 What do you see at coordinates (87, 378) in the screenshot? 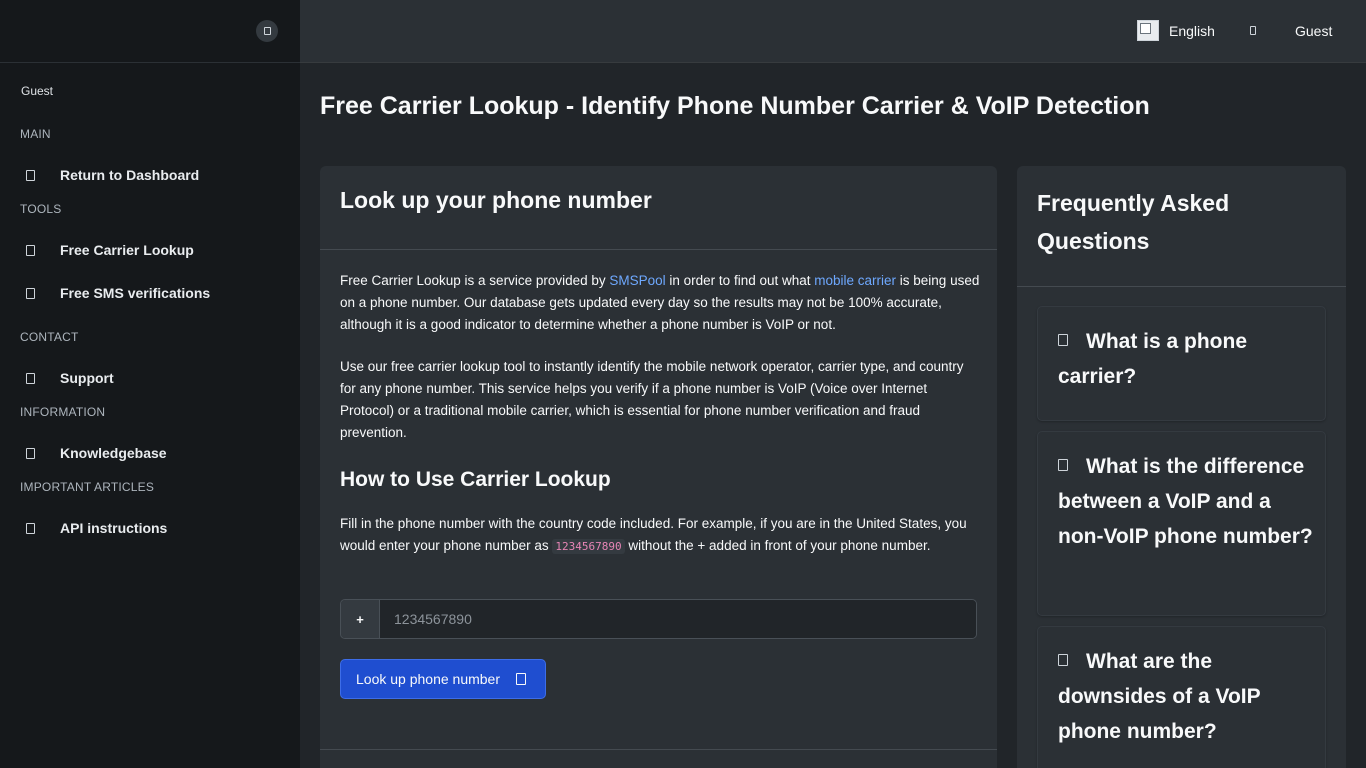
I see `sidebar-item-label: Support` at bounding box center [87, 378].